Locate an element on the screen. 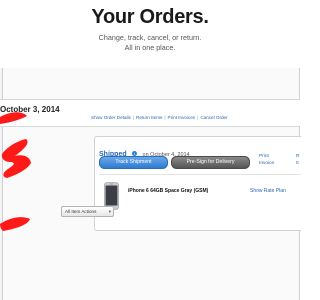 The image size is (320, 300). return-items-link: Return Items is located at coordinates (149, 117).